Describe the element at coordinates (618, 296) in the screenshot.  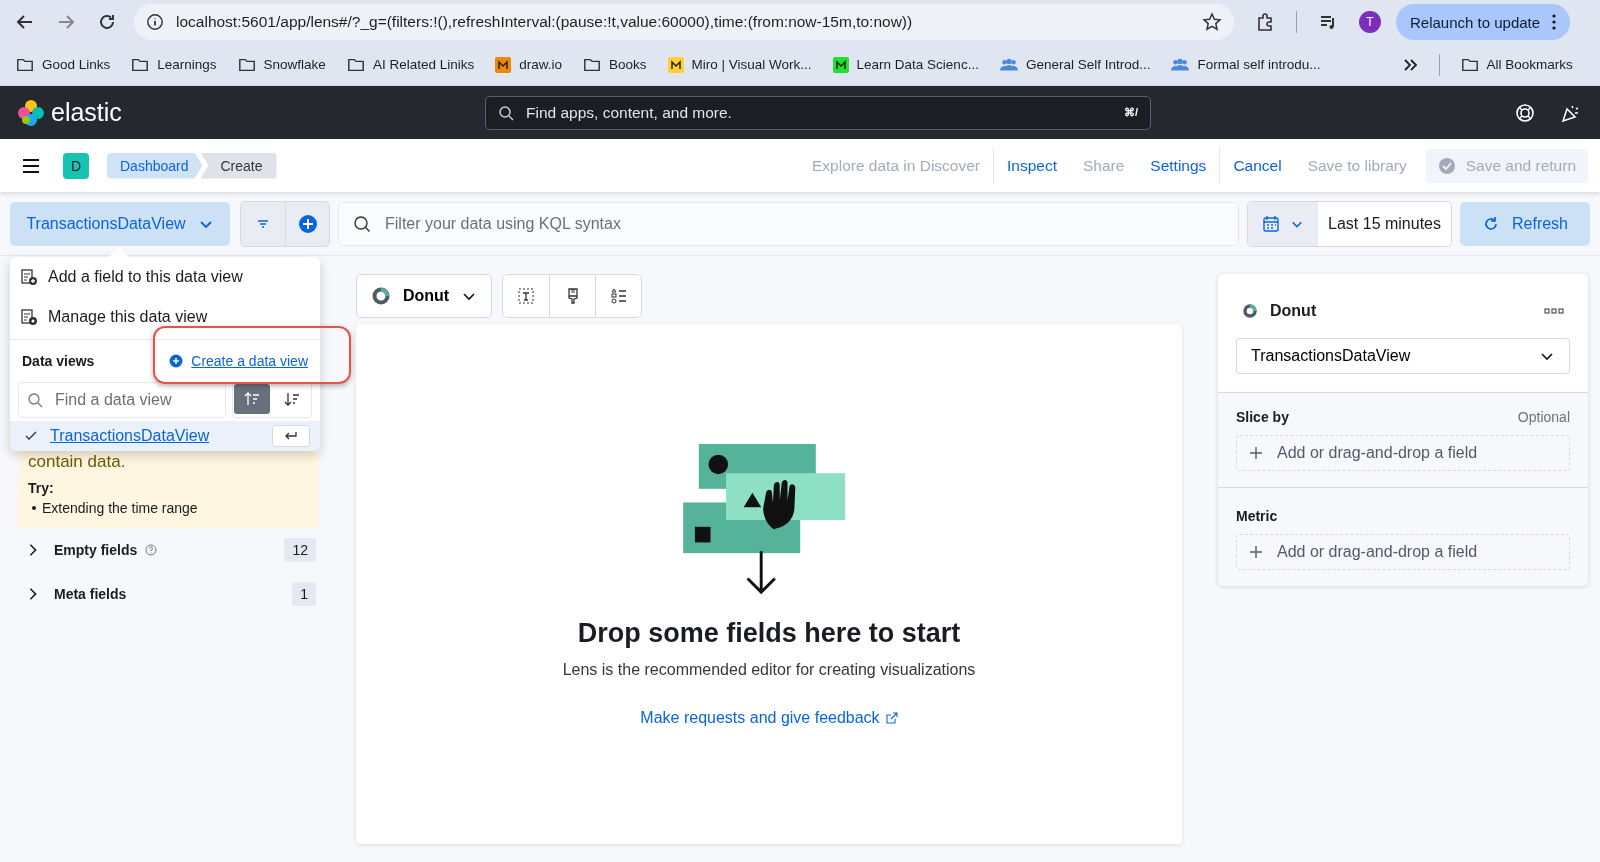
I see `list-icon` at that location.